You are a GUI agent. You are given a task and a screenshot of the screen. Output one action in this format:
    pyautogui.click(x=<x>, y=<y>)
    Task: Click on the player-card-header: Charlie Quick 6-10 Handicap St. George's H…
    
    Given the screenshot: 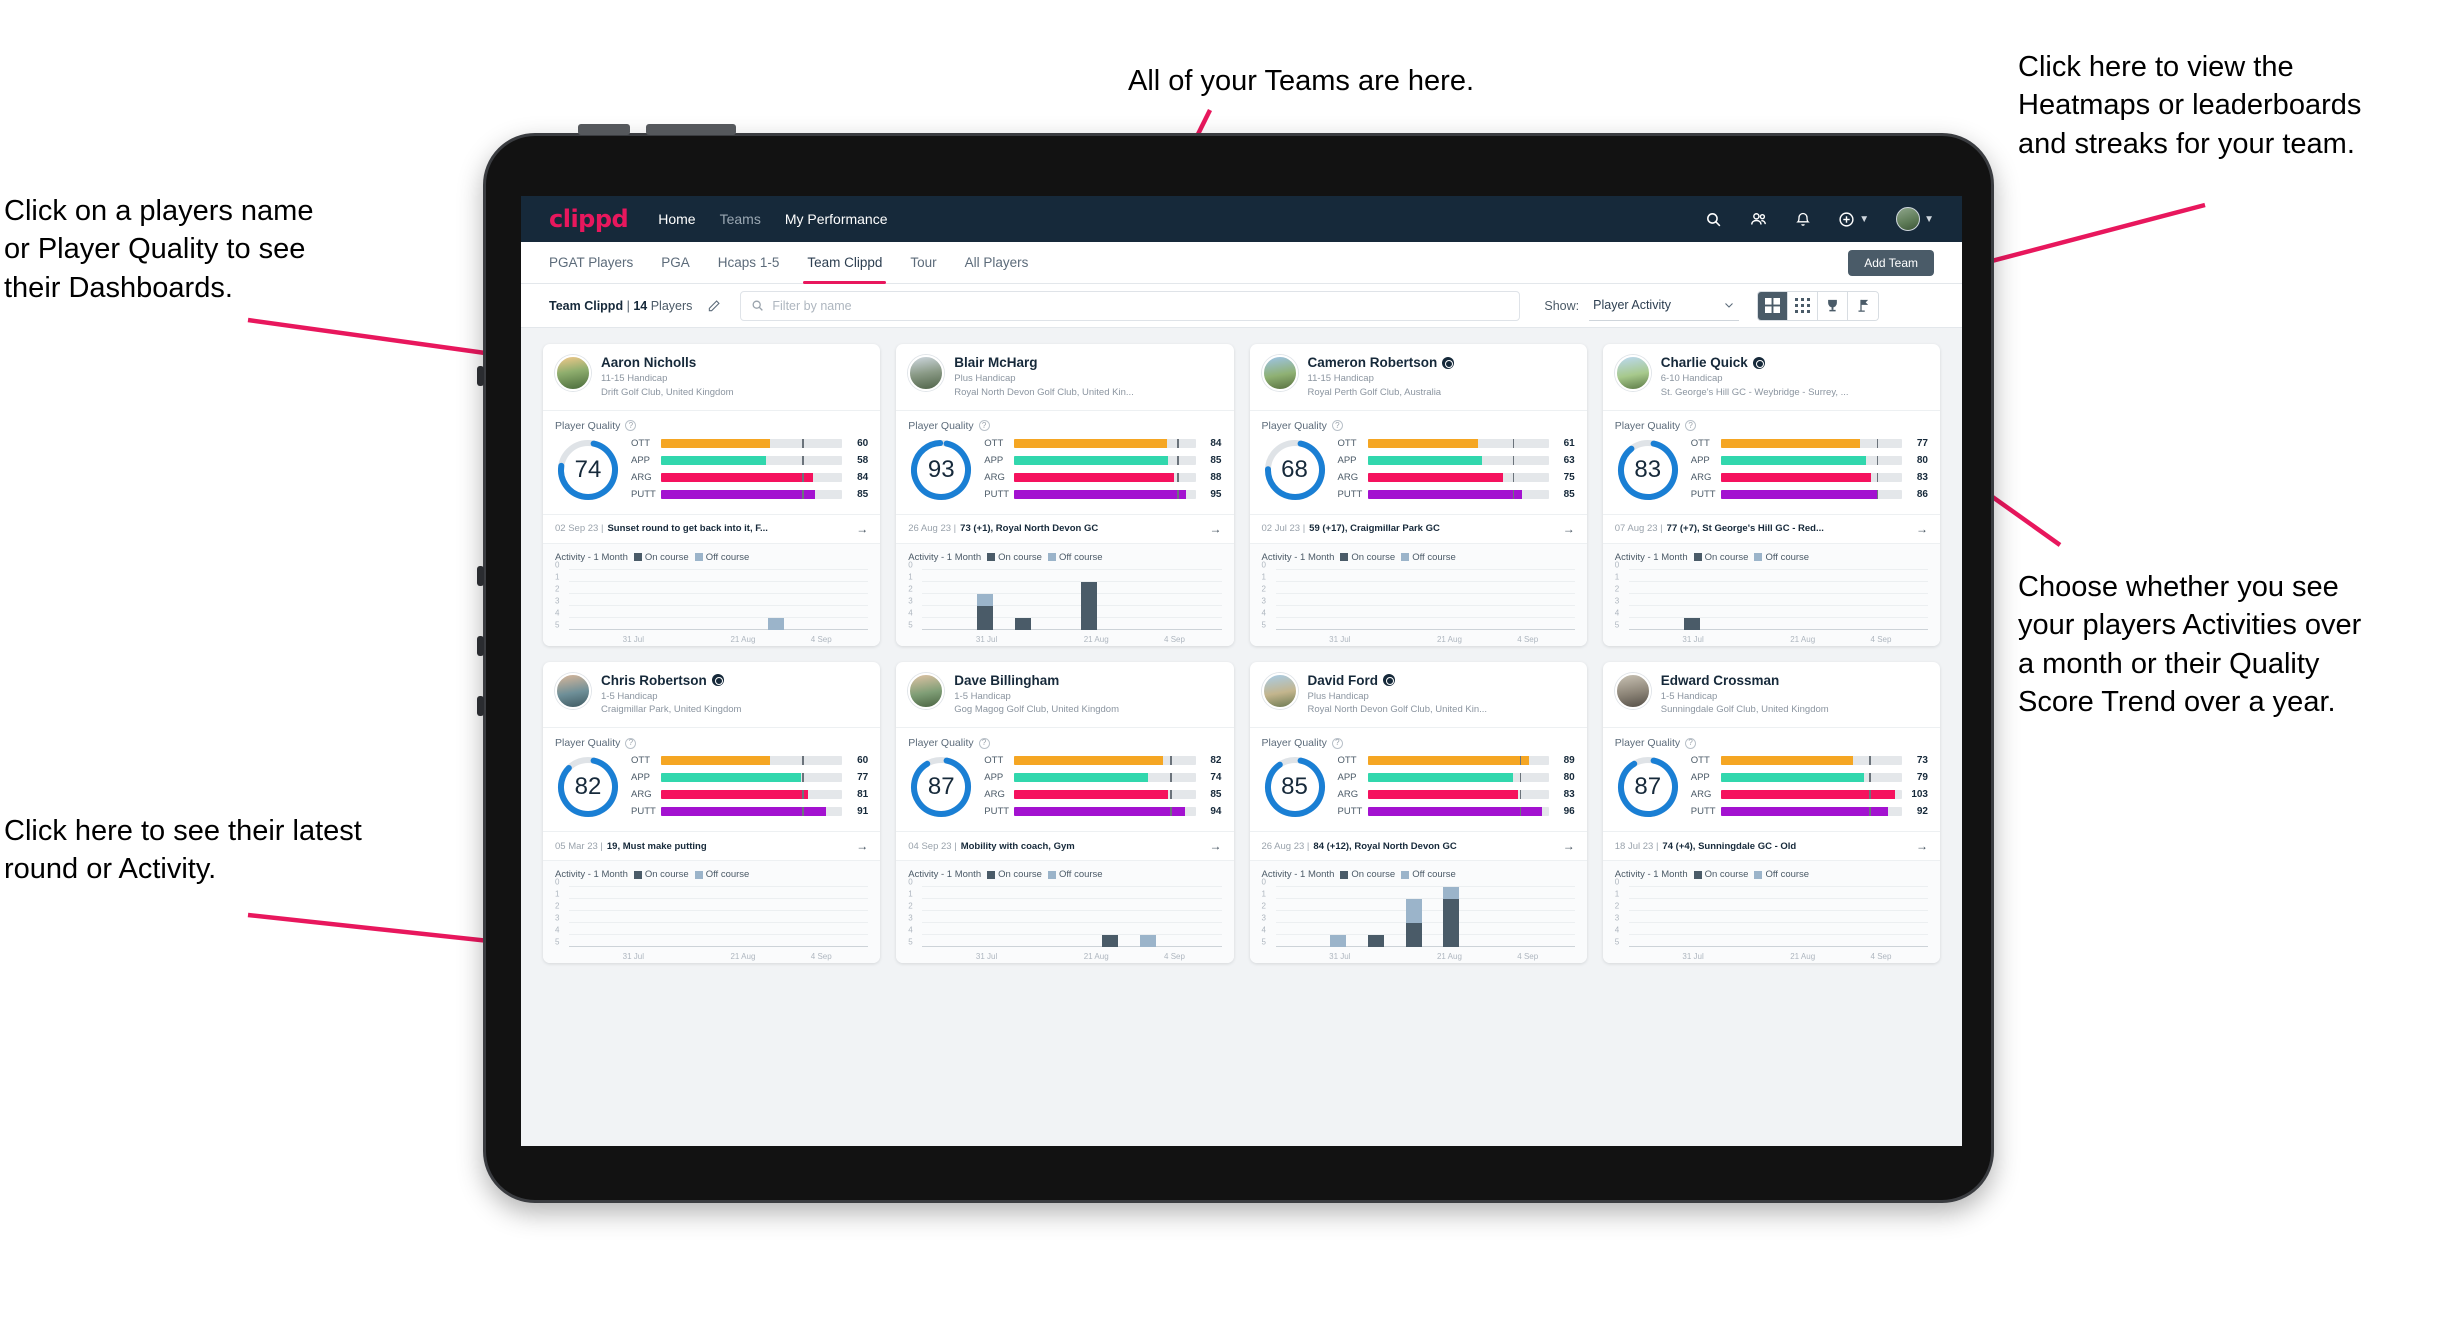 What is the action you would take?
    pyautogui.click(x=1771, y=377)
    